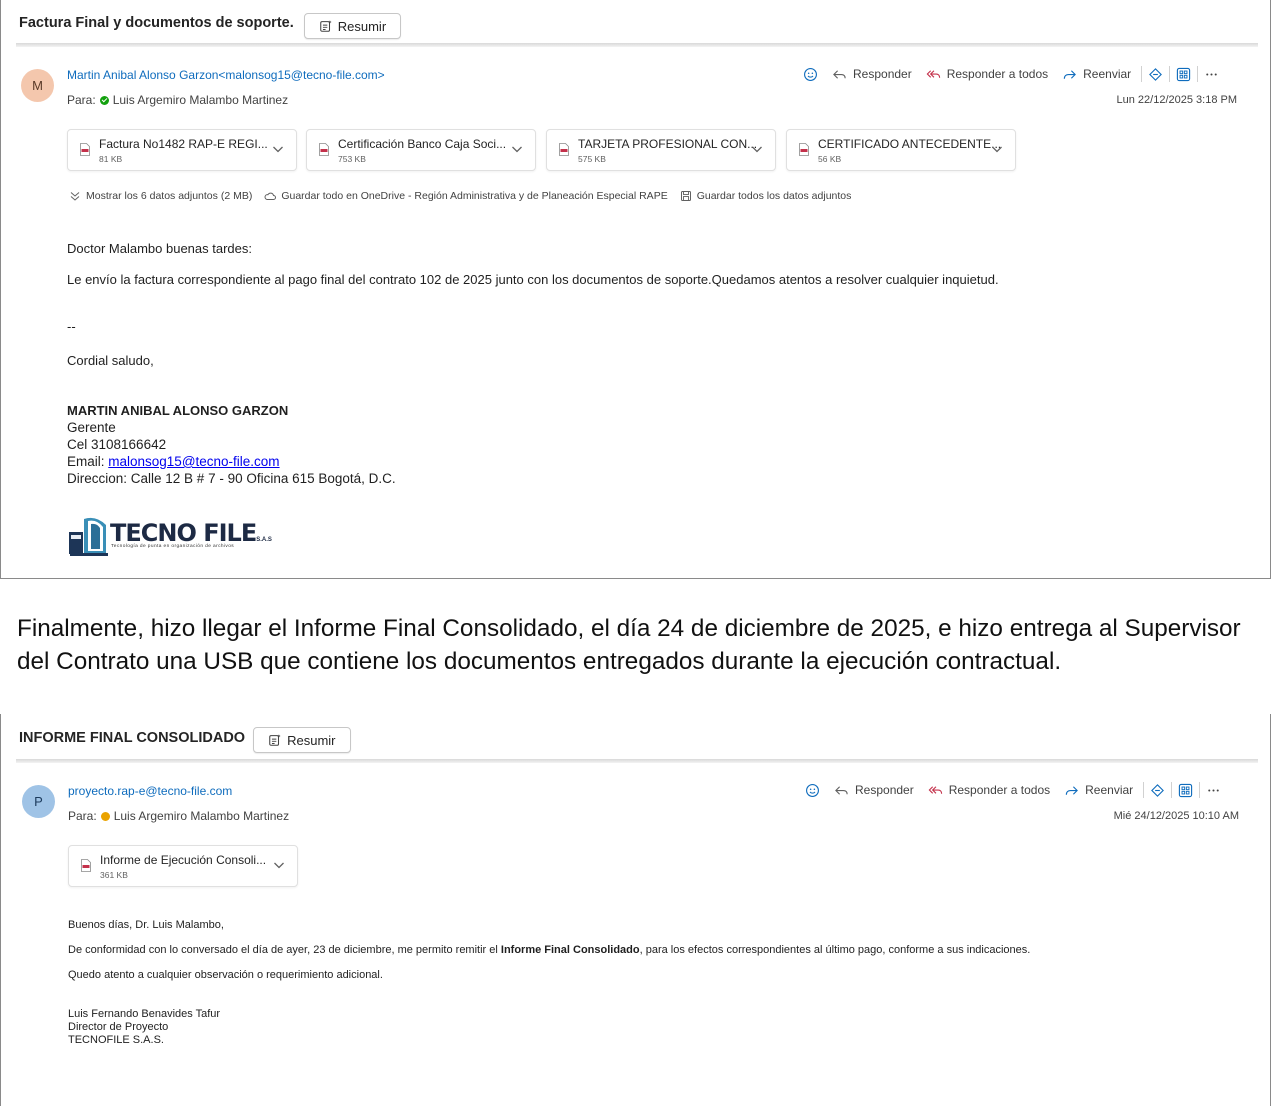  What do you see at coordinates (997, 74) in the screenshot?
I see `email1-reply-all-label: Responder a todos` at bounding box center [997, 74].